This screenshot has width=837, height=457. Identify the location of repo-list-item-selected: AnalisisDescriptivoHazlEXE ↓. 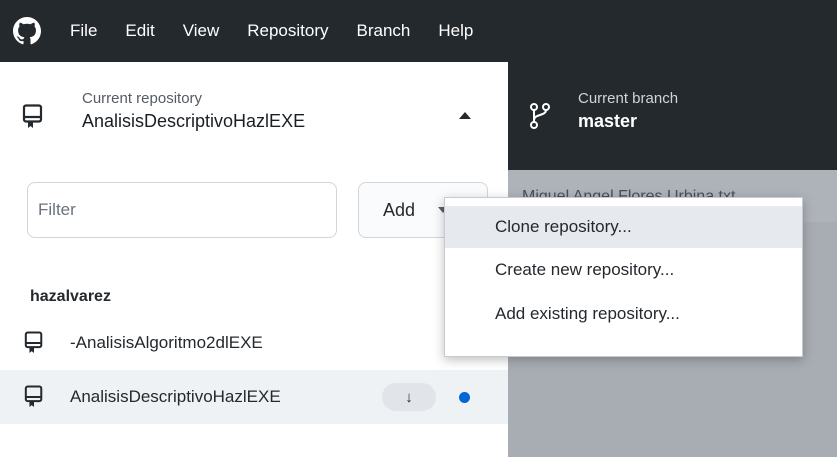
(254, 397).